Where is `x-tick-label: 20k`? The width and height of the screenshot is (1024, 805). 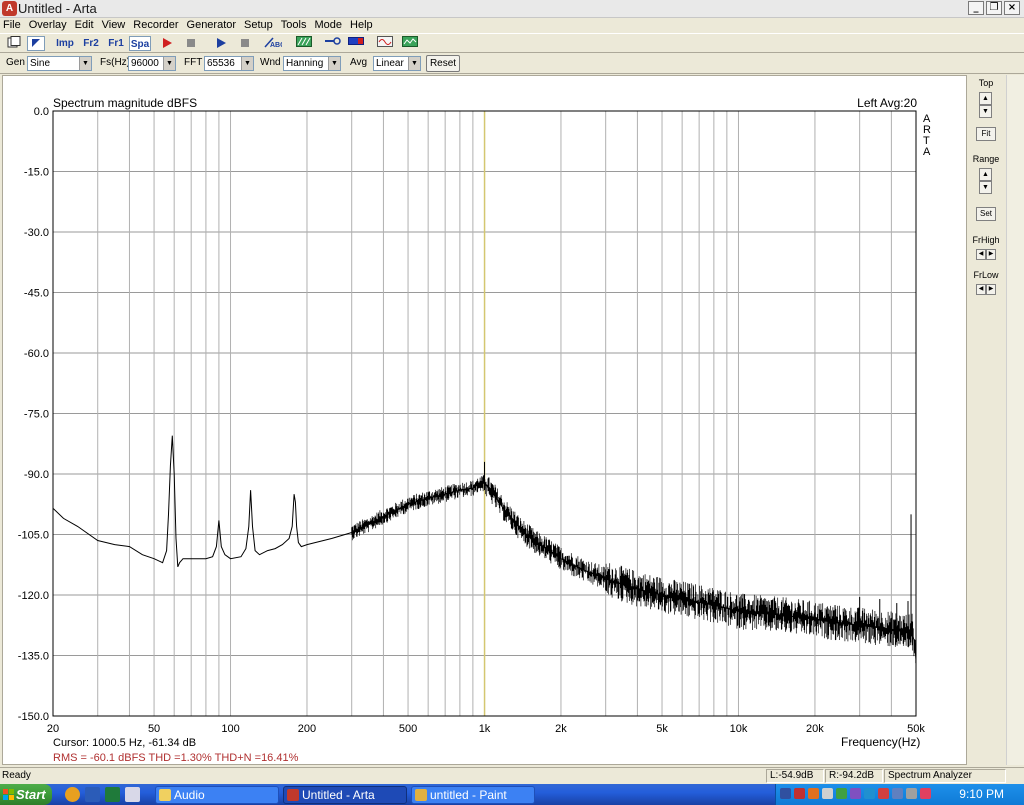 x-tick-label: 20k is located at coordinates (815, 729).